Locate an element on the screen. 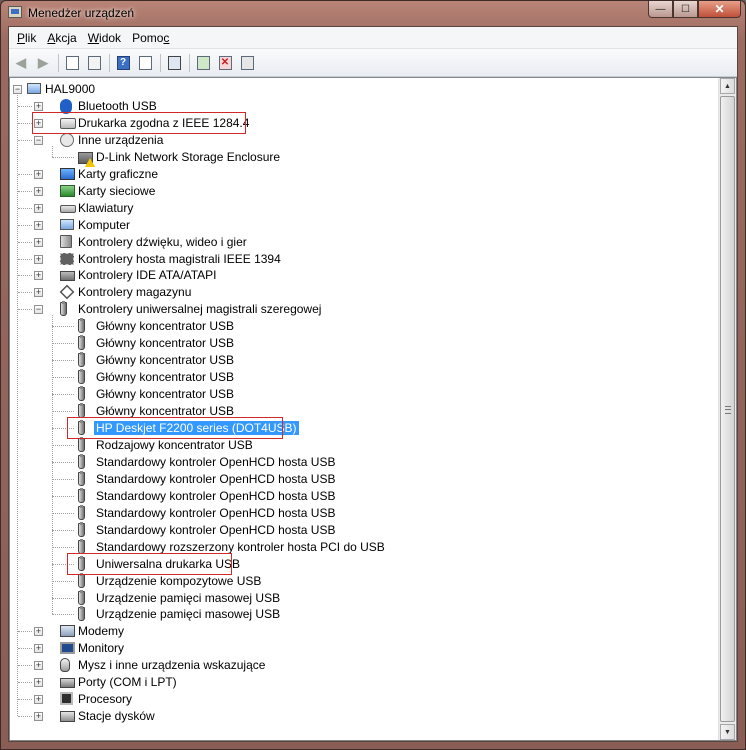 Image resolution: width=746 pixels, height=750 pixels. forward-arrow-icon: ▶ is located at coordinates (43, 63).